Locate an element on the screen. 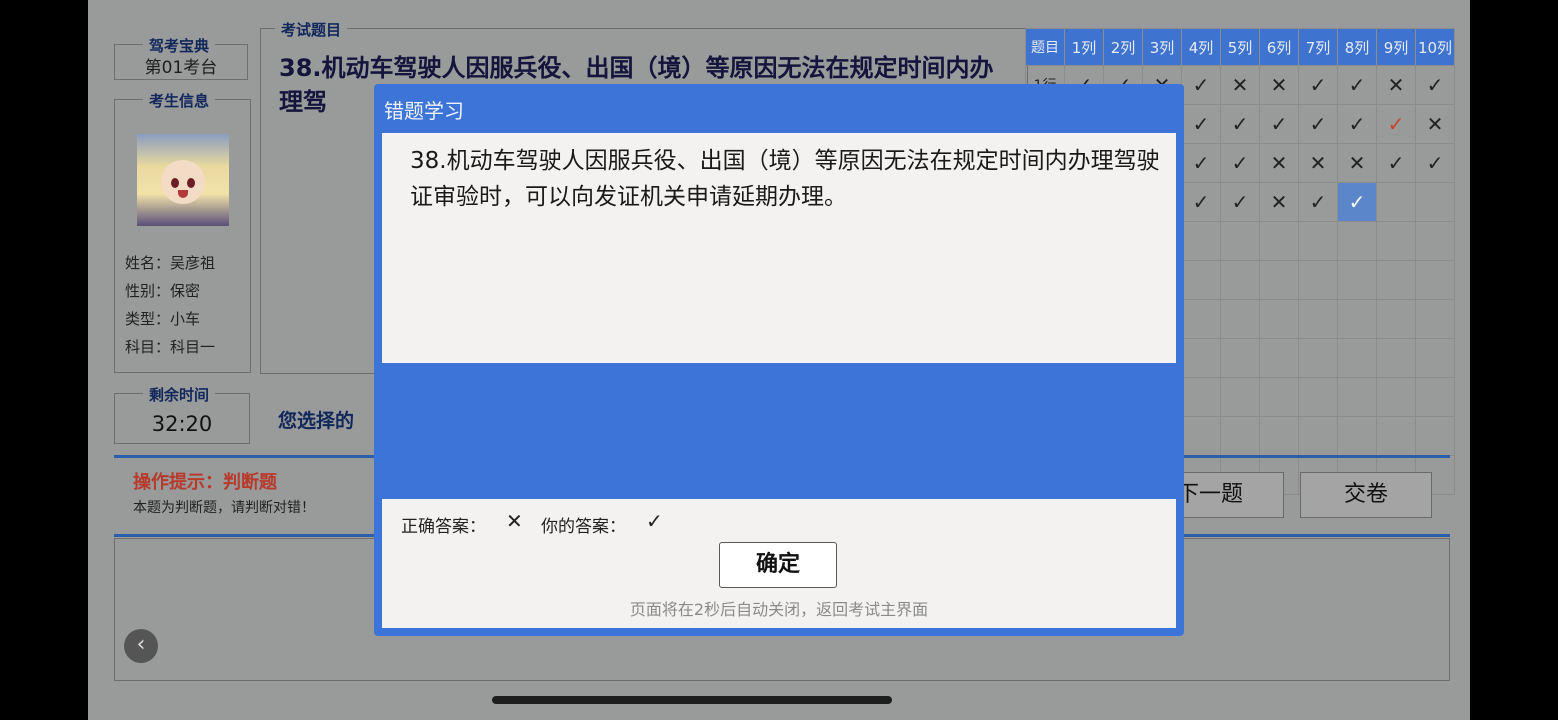  selected-answer-label: 您选择的 is located at coordinates (316, 421).